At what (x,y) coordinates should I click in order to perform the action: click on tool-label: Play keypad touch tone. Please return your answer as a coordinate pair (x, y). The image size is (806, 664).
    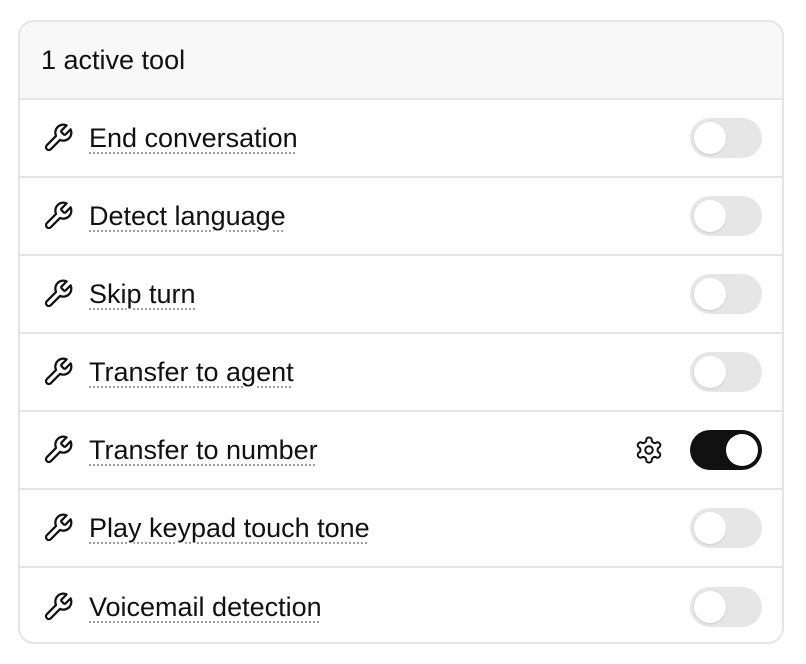
    Looking at the image, I should click on (229, 528).